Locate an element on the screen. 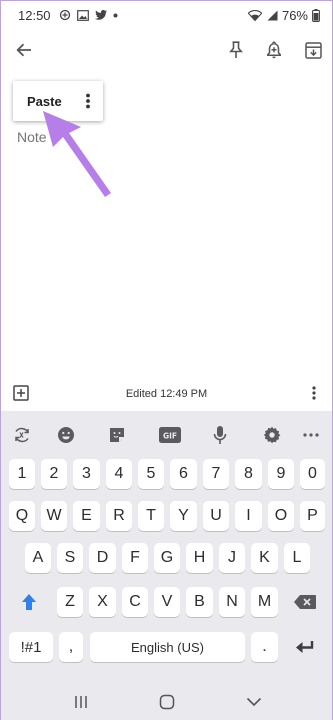  annotation-arrow-icon is located at coordinates (77, 154).